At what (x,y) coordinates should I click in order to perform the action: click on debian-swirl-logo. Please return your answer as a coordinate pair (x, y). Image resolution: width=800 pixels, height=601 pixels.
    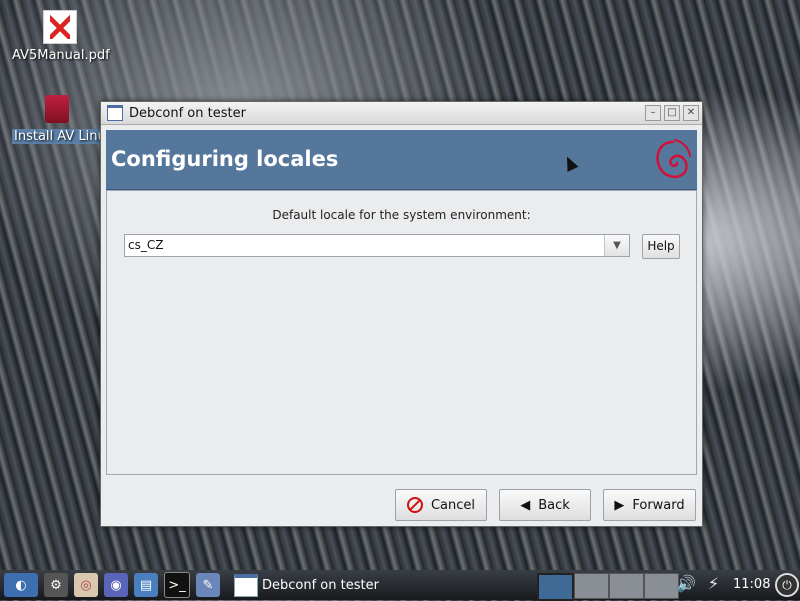
    Looking at the image, I should click on (673, 158).